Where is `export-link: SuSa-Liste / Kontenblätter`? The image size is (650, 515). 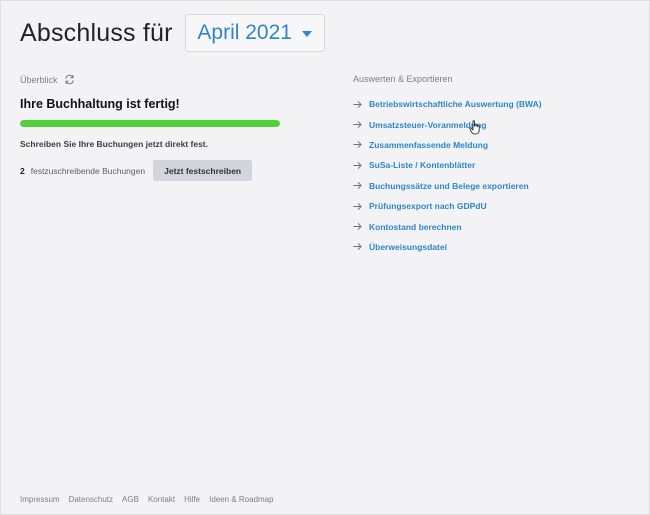 export-link: SuSa-Liste / Kontenblätter is located at coordinates (493, 165).